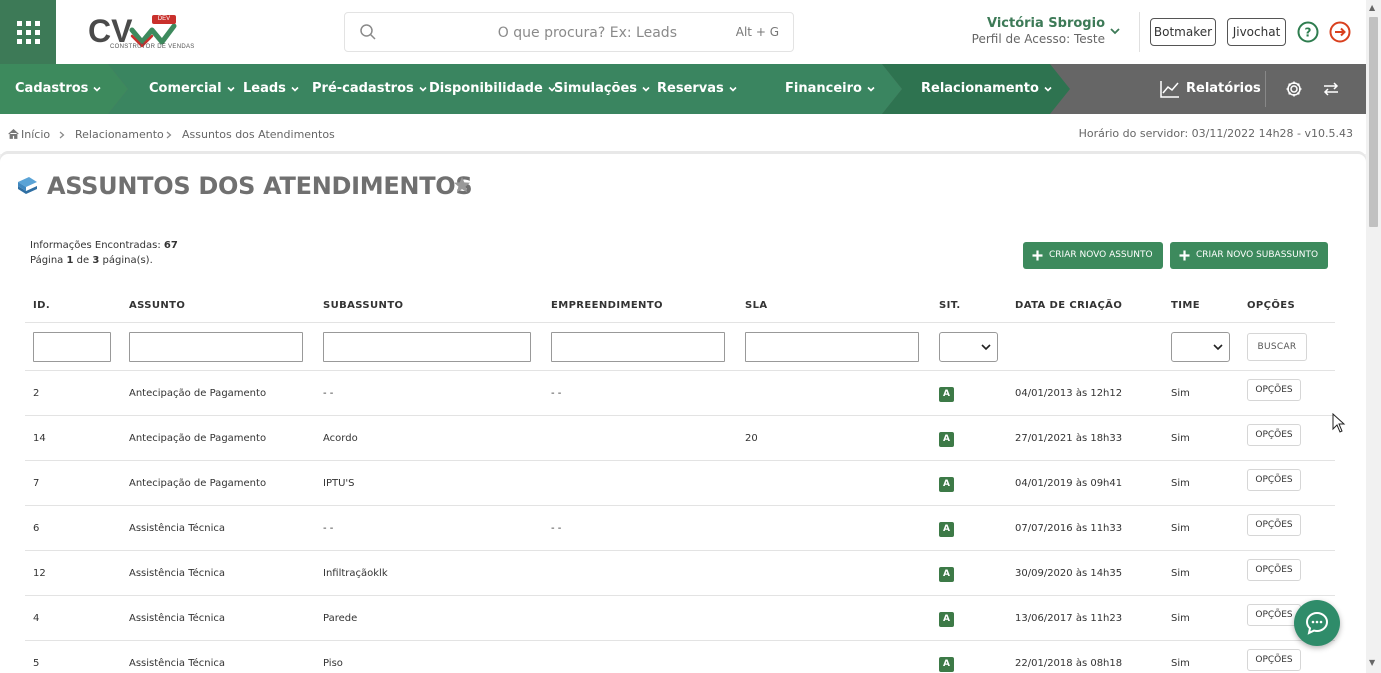 The height and width of the screenshot is (673, 1381). Describe the element at coordinates (177, 528) in the screenshot. I see `cell-assunto: Assistência Técnica` at that location.